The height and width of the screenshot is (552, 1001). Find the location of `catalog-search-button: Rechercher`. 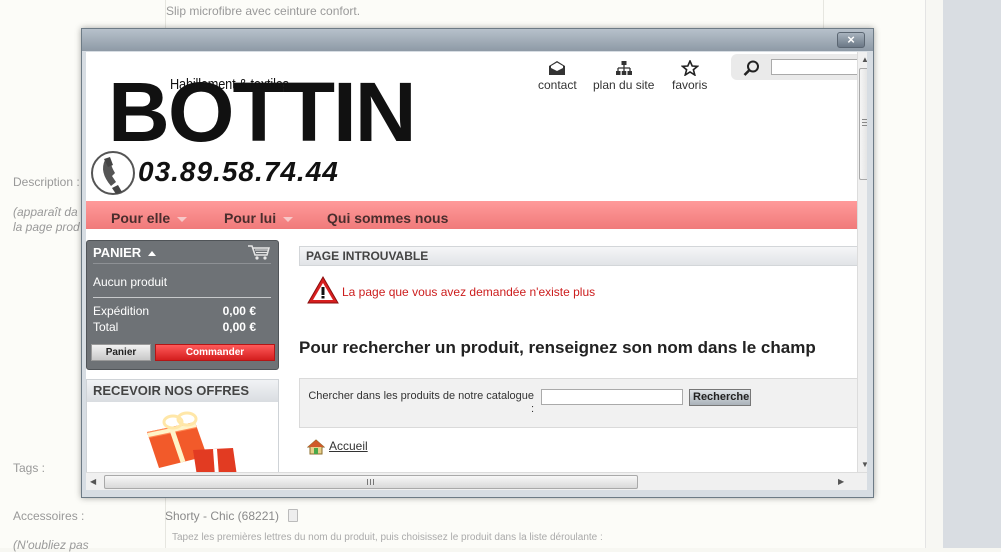

catalog-search-button: Rechercher is located at coordinates (720, 397).